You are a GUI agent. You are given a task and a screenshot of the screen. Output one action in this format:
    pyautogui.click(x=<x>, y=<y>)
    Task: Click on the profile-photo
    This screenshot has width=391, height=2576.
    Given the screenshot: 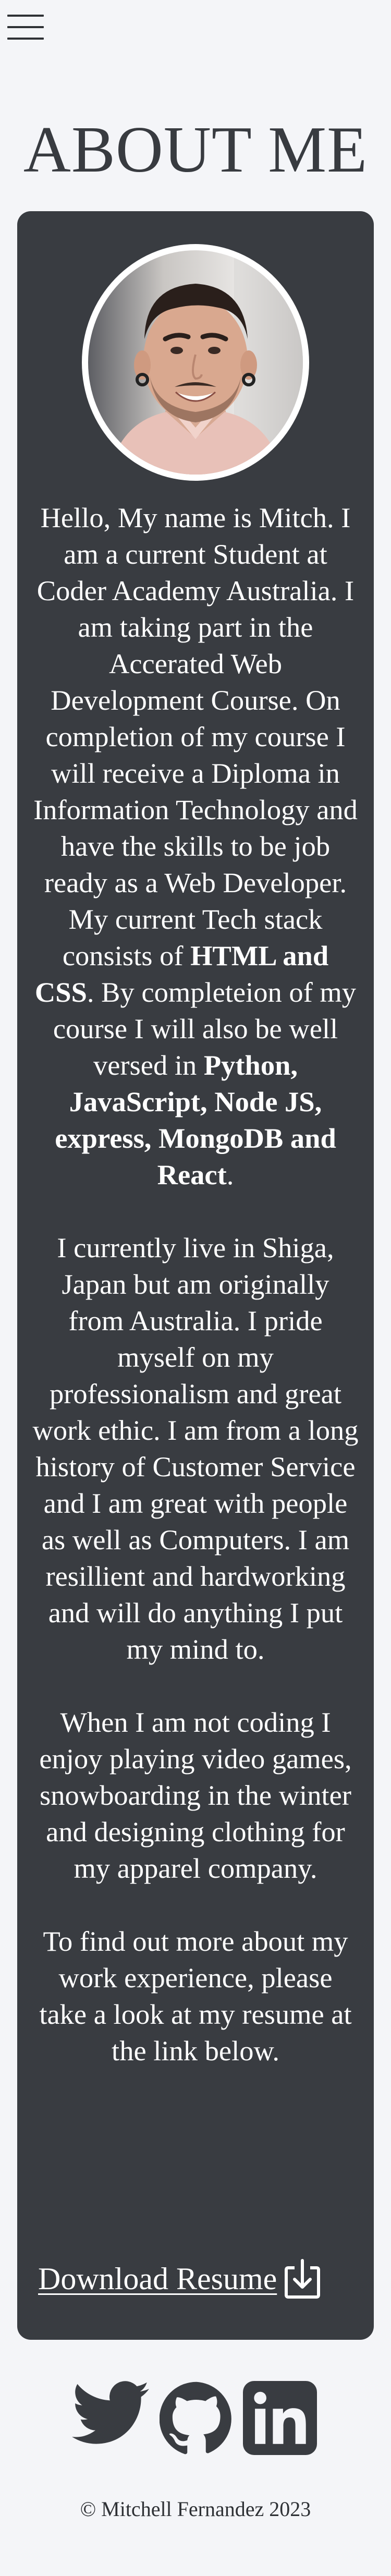 What is the action you would take?
    pyautogui.click(x=195, y=362)
    